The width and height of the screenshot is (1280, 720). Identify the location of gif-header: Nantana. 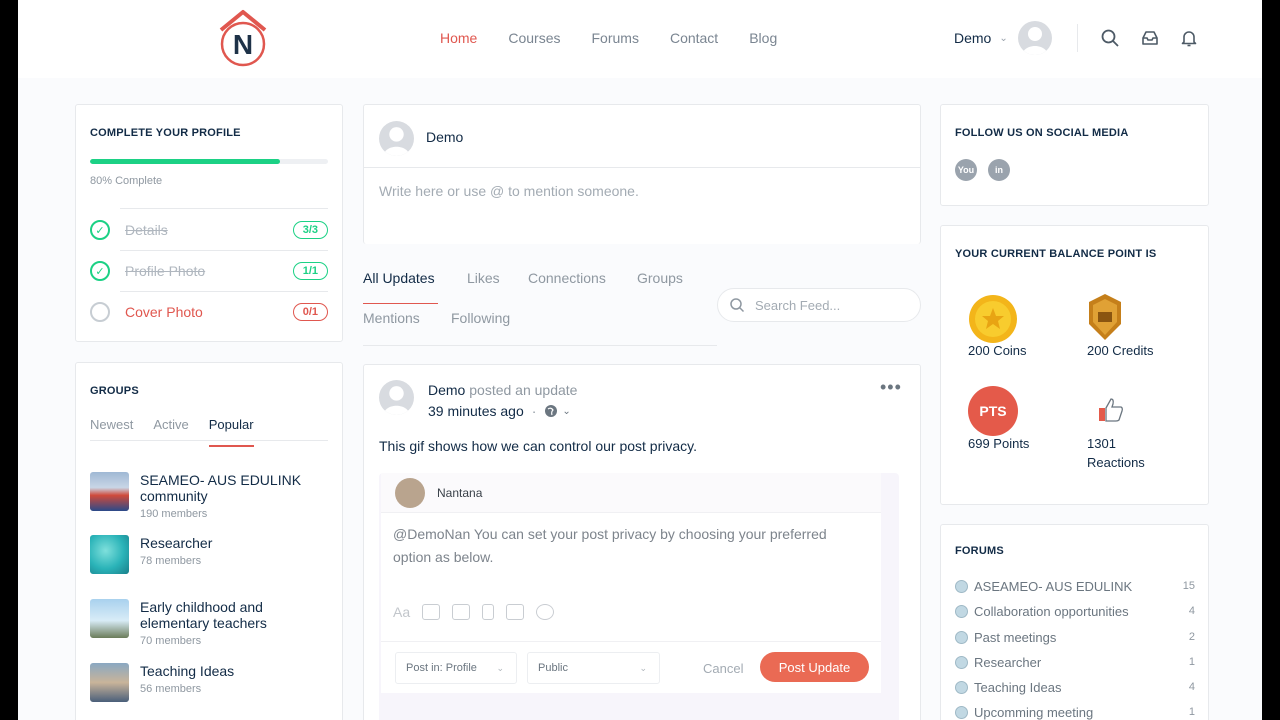
(631, 493).